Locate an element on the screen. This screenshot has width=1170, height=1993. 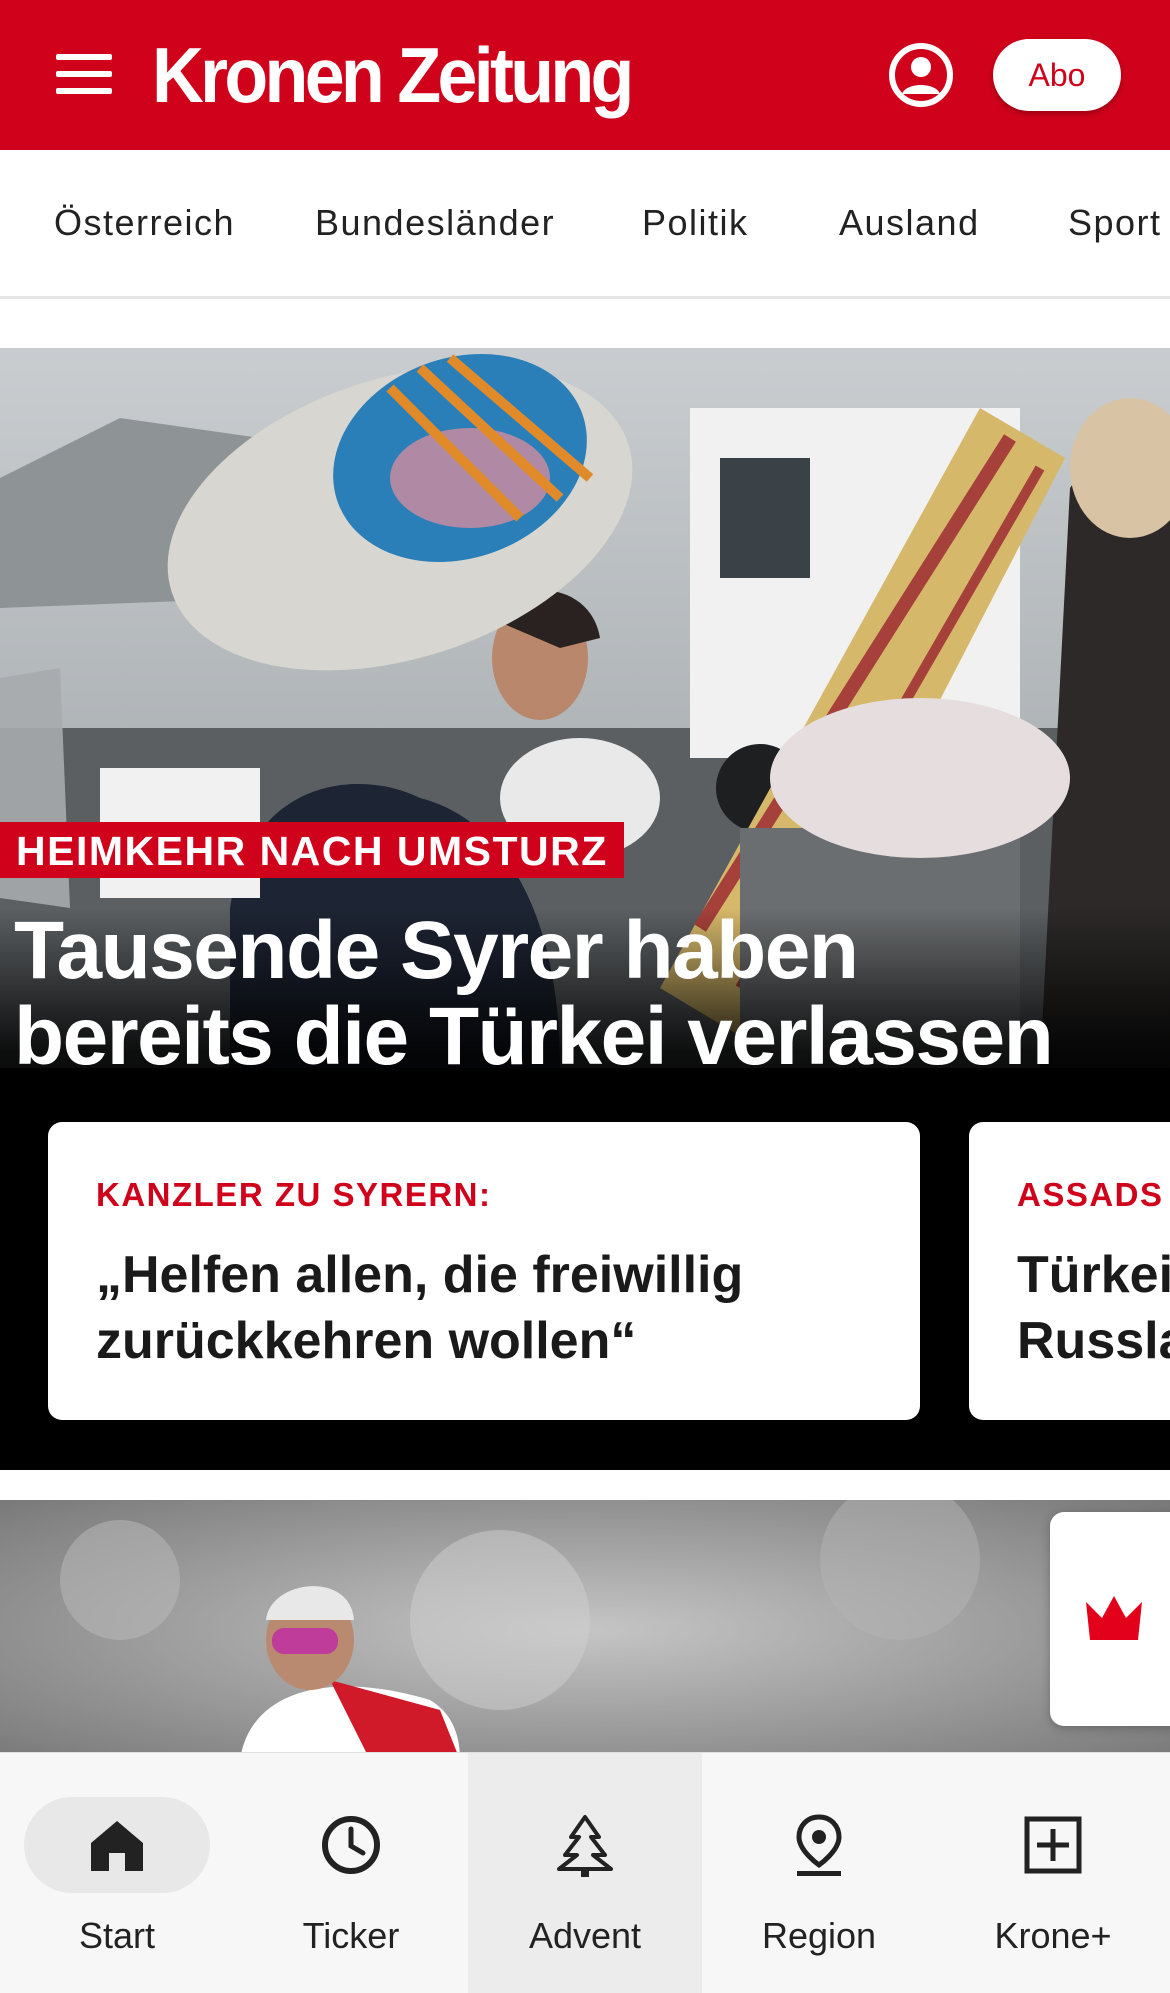
nav-tab-krone-plus: Krone+ is located at coordinates (1053, 1873).